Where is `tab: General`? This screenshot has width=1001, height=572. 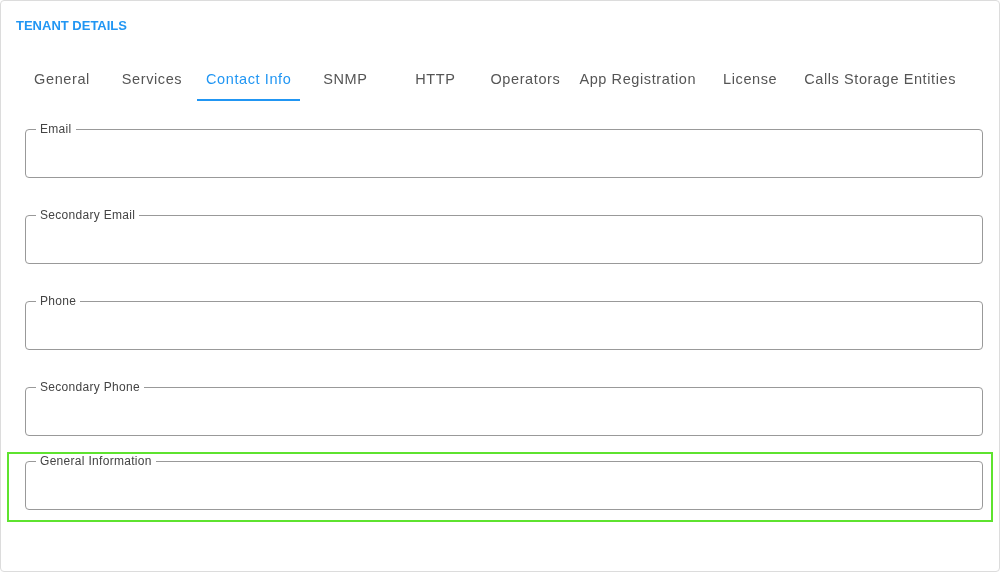 tab: General is located at coordinates (62, 80).